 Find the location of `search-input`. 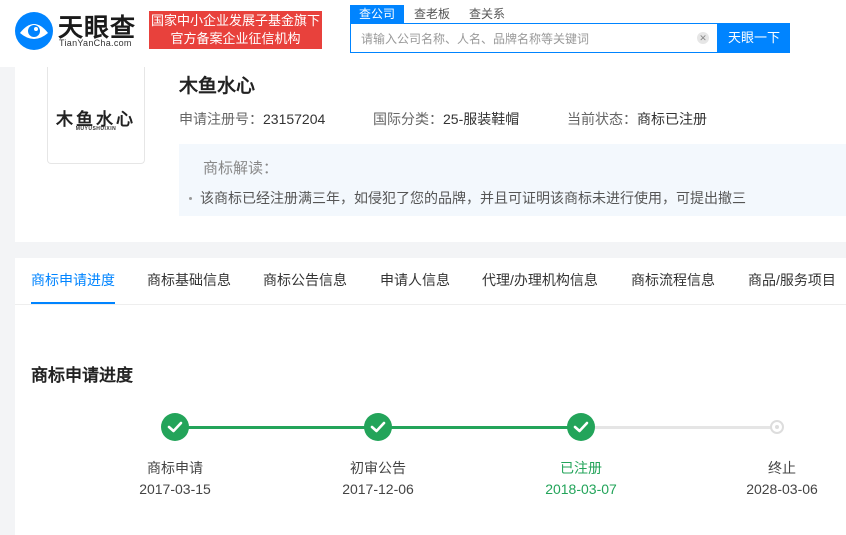

search-input is located at coordinates (526, 39).